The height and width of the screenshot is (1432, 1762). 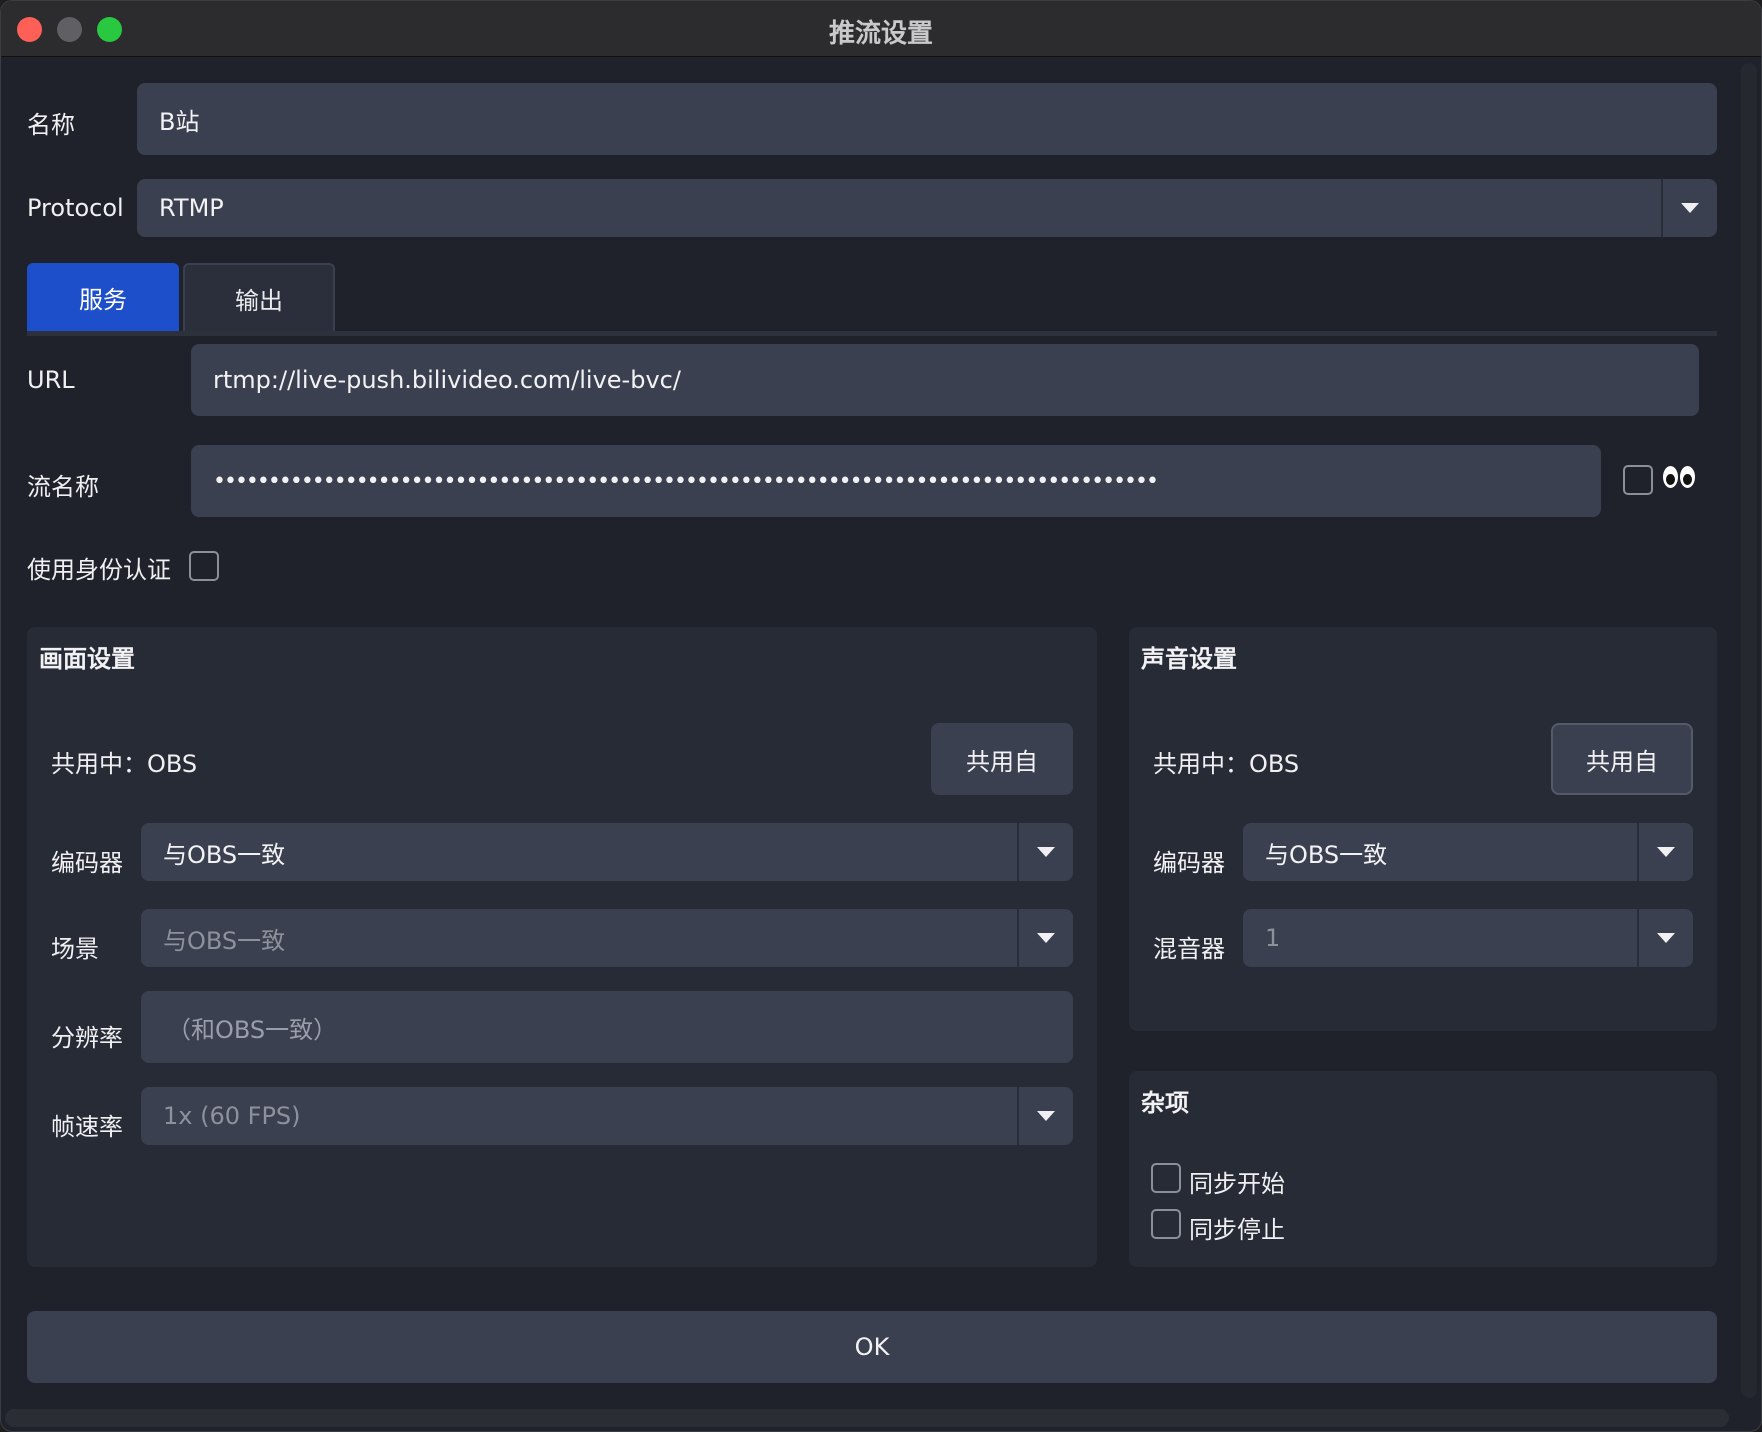 I want to click on protocol-select-value: RTMP, so click(x=191, y=208).